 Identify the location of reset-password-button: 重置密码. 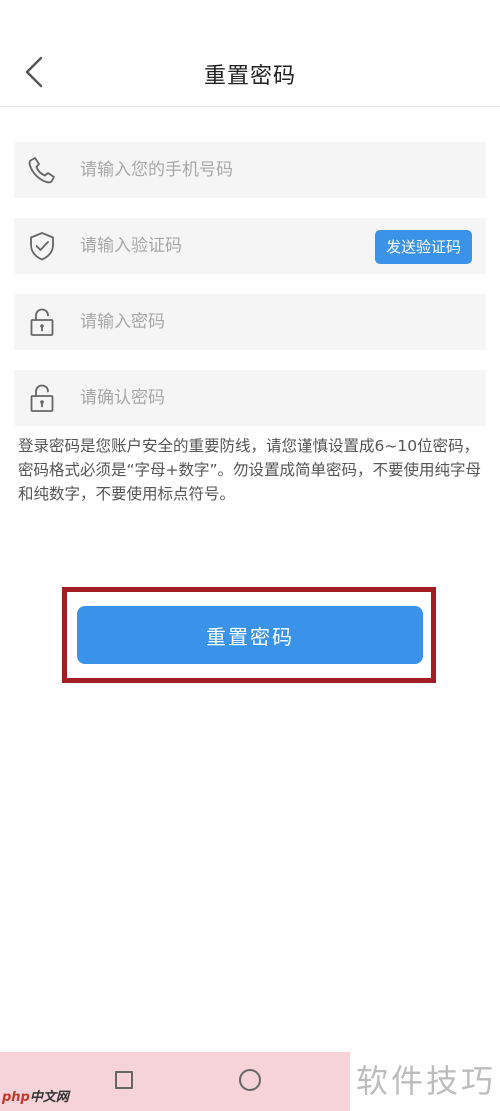
(250, 635).